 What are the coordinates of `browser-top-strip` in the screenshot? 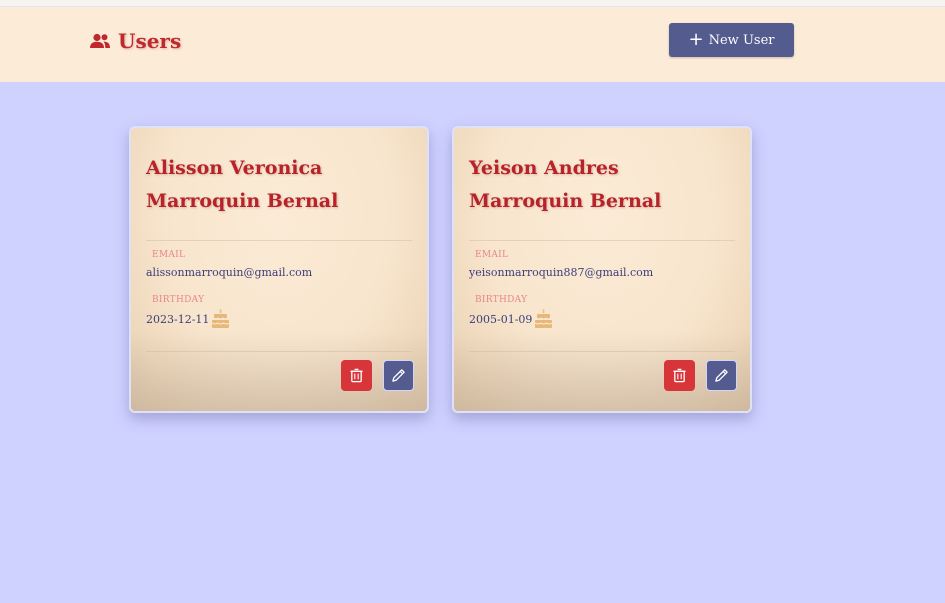 It's located at (472, 3).